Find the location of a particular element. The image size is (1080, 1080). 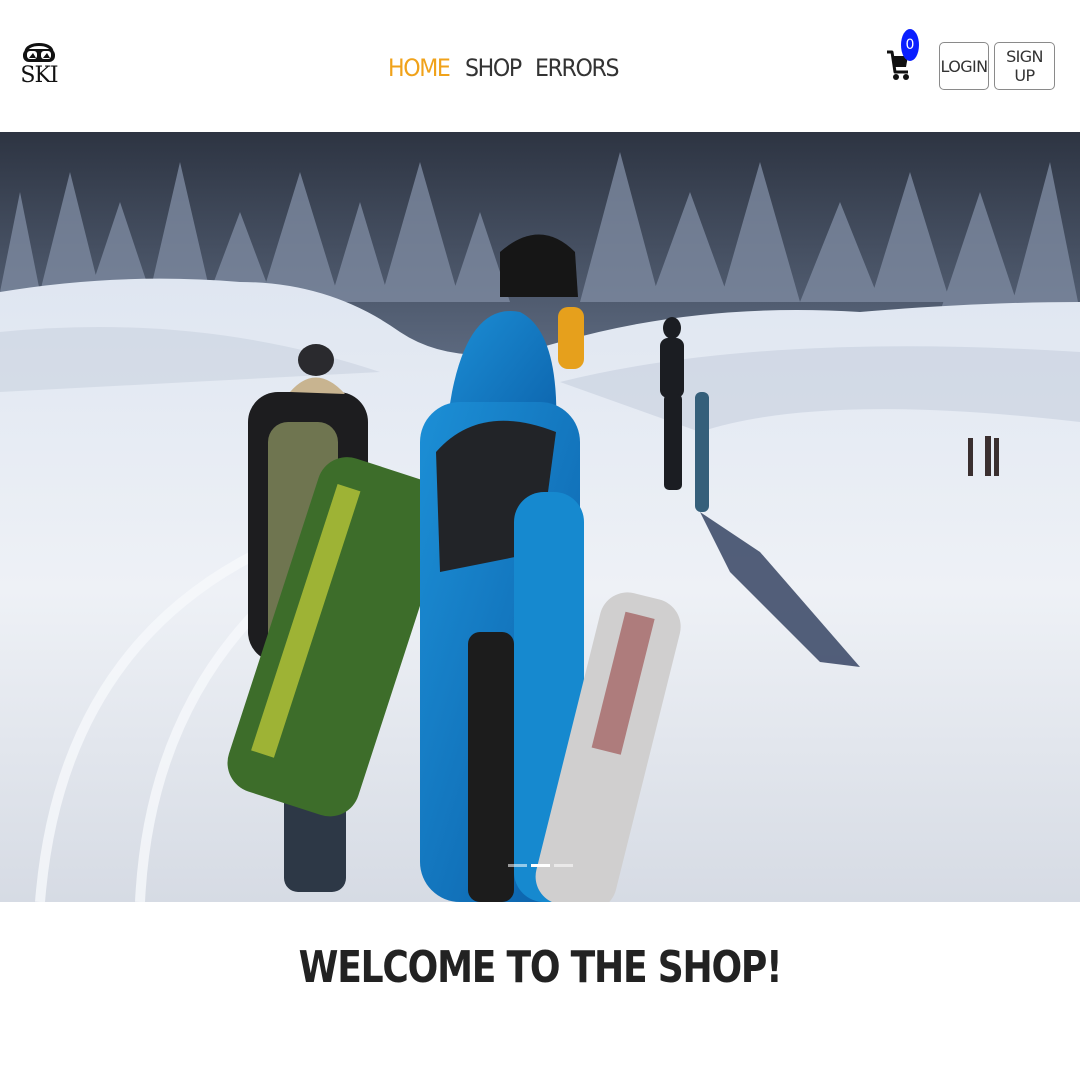

brand-logo: SKI is located at coordinates (39, 66).